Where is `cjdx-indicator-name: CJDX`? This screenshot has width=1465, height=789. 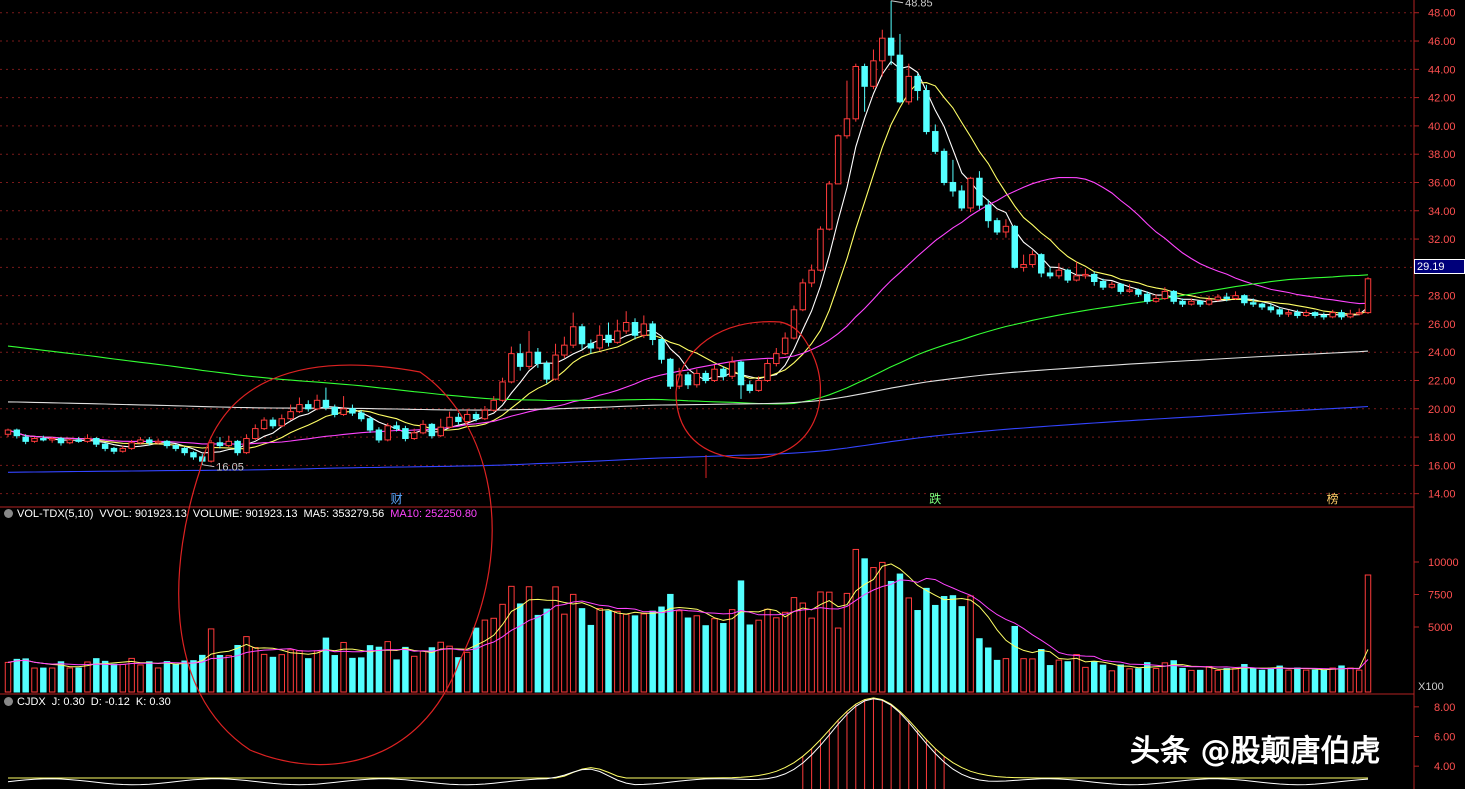
cjdx-indicator-name: CJDX is located at coordinates (31, 702).